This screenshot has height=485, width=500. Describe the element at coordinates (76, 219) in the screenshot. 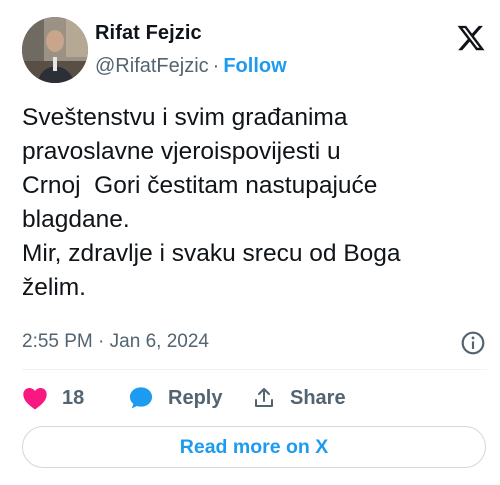

I see `tweet-text-line: blagdane.` at that location.